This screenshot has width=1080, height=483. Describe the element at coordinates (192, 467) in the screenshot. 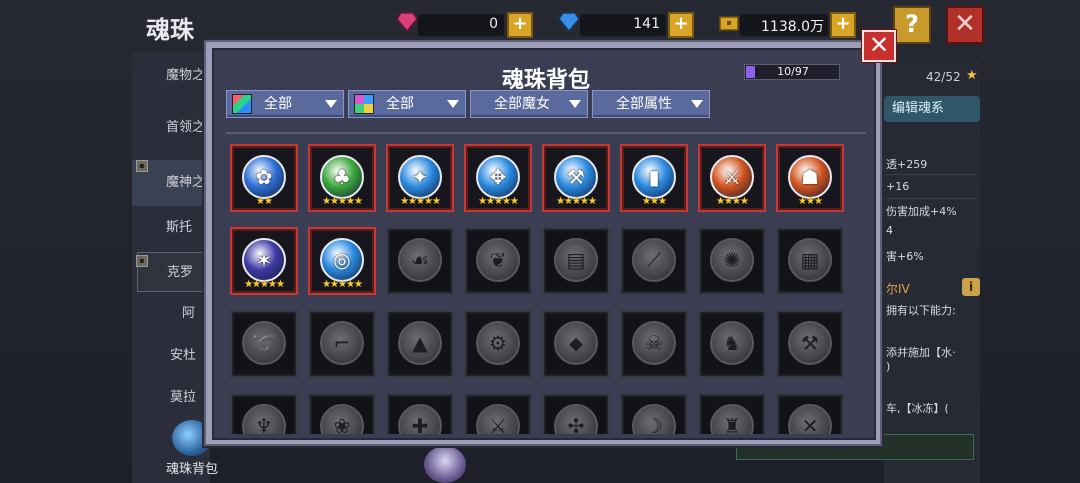

I see `soul-bag-tab-label: 魂珠背包` at that location.